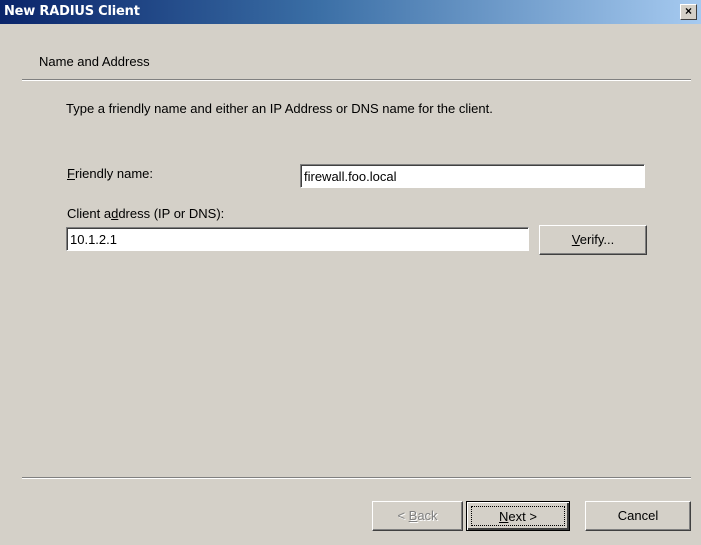 This screenshot has height=545, width=701. Describe the element at coordinates (356, 478) in the screenshot. I see `footer-divider` at that location.